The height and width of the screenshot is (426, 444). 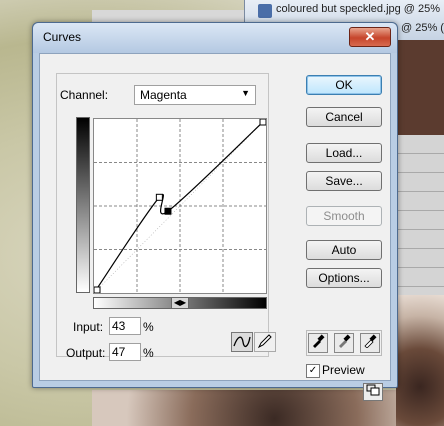 What do you see at coordinates (125, 326) in the screenshot?
I see `input-field: 43` at bounding box center [125, 326].